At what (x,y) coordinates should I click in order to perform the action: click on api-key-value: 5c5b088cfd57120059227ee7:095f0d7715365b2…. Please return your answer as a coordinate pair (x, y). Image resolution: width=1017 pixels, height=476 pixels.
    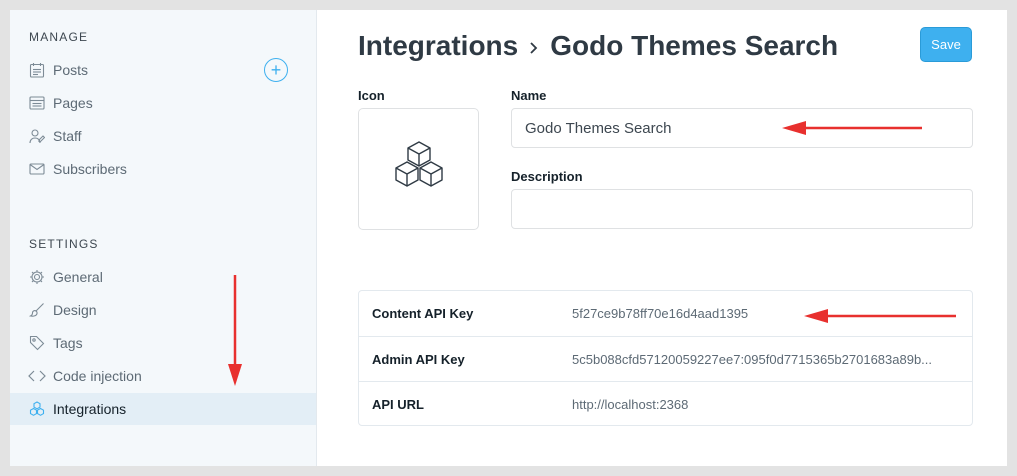
    Looking at the image, I should click on (768, 359).